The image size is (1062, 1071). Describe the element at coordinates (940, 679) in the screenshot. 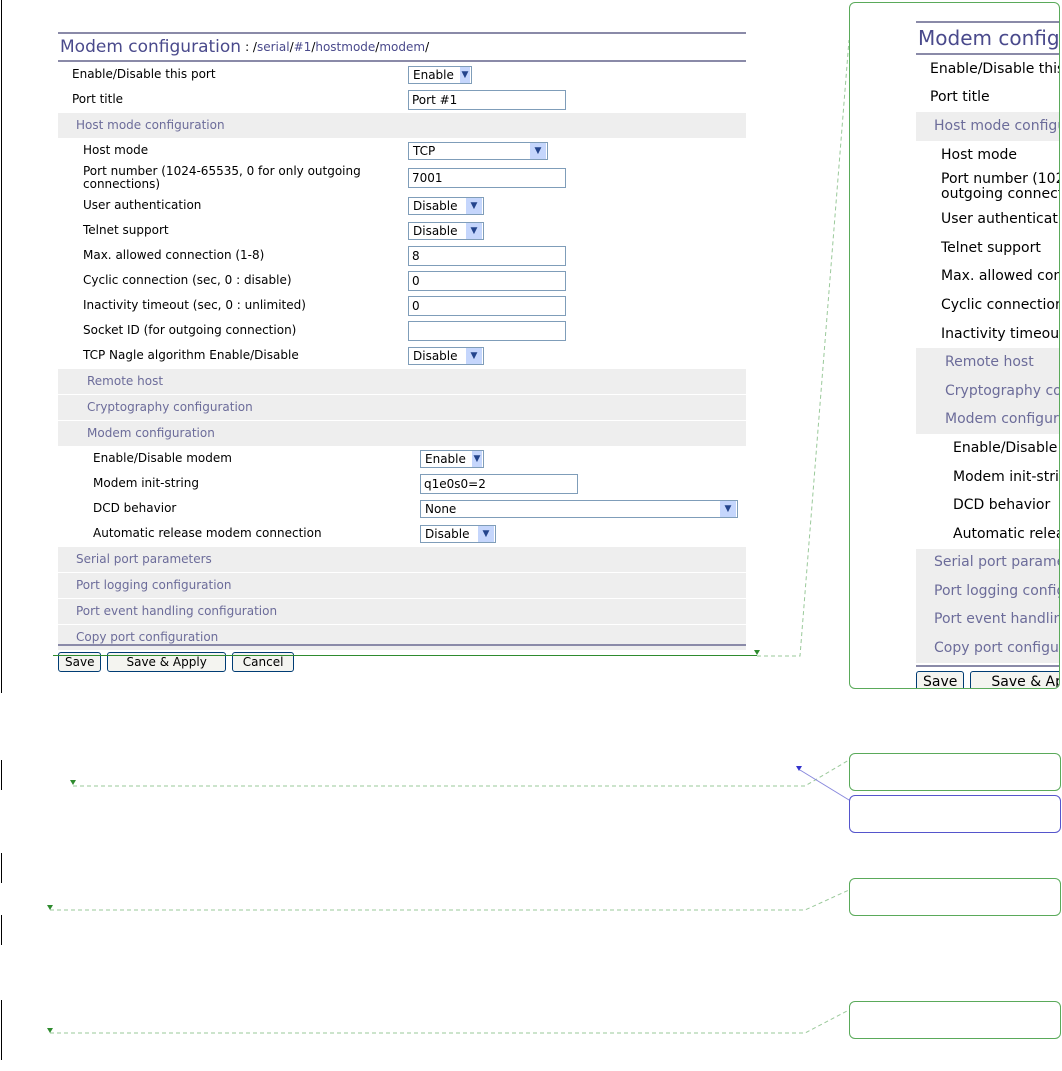

I see `preview-save-button: Save` at that location.